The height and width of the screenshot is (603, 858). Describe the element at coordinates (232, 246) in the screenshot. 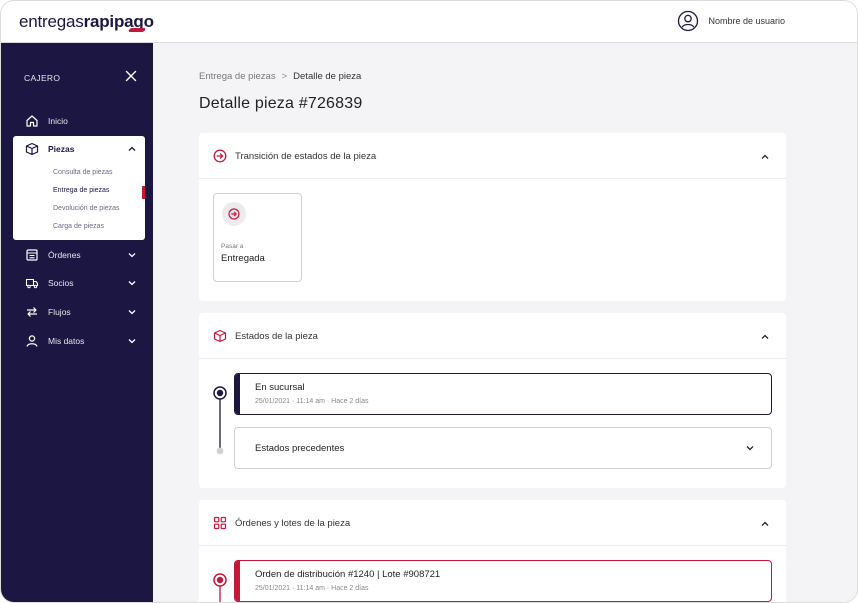

I see `transition-tile-label: Pasar a` at that location.